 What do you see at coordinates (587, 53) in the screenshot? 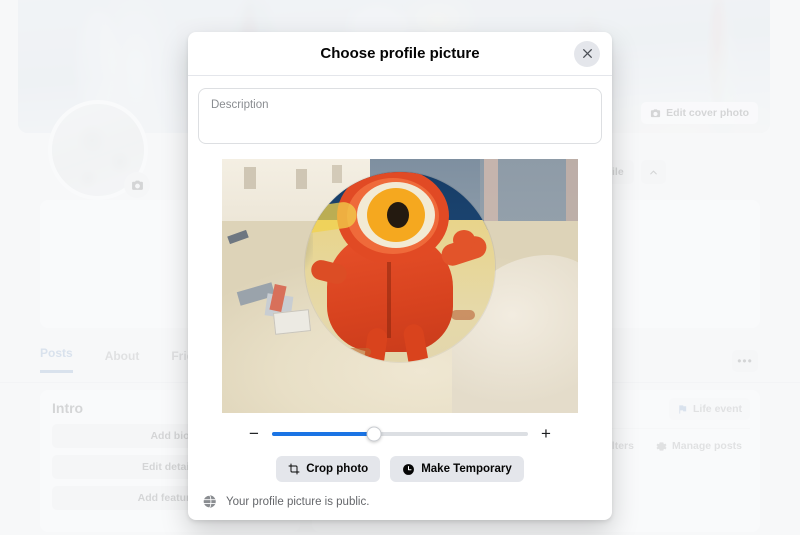
I see `close-icon` at bounding box center [587, 53].